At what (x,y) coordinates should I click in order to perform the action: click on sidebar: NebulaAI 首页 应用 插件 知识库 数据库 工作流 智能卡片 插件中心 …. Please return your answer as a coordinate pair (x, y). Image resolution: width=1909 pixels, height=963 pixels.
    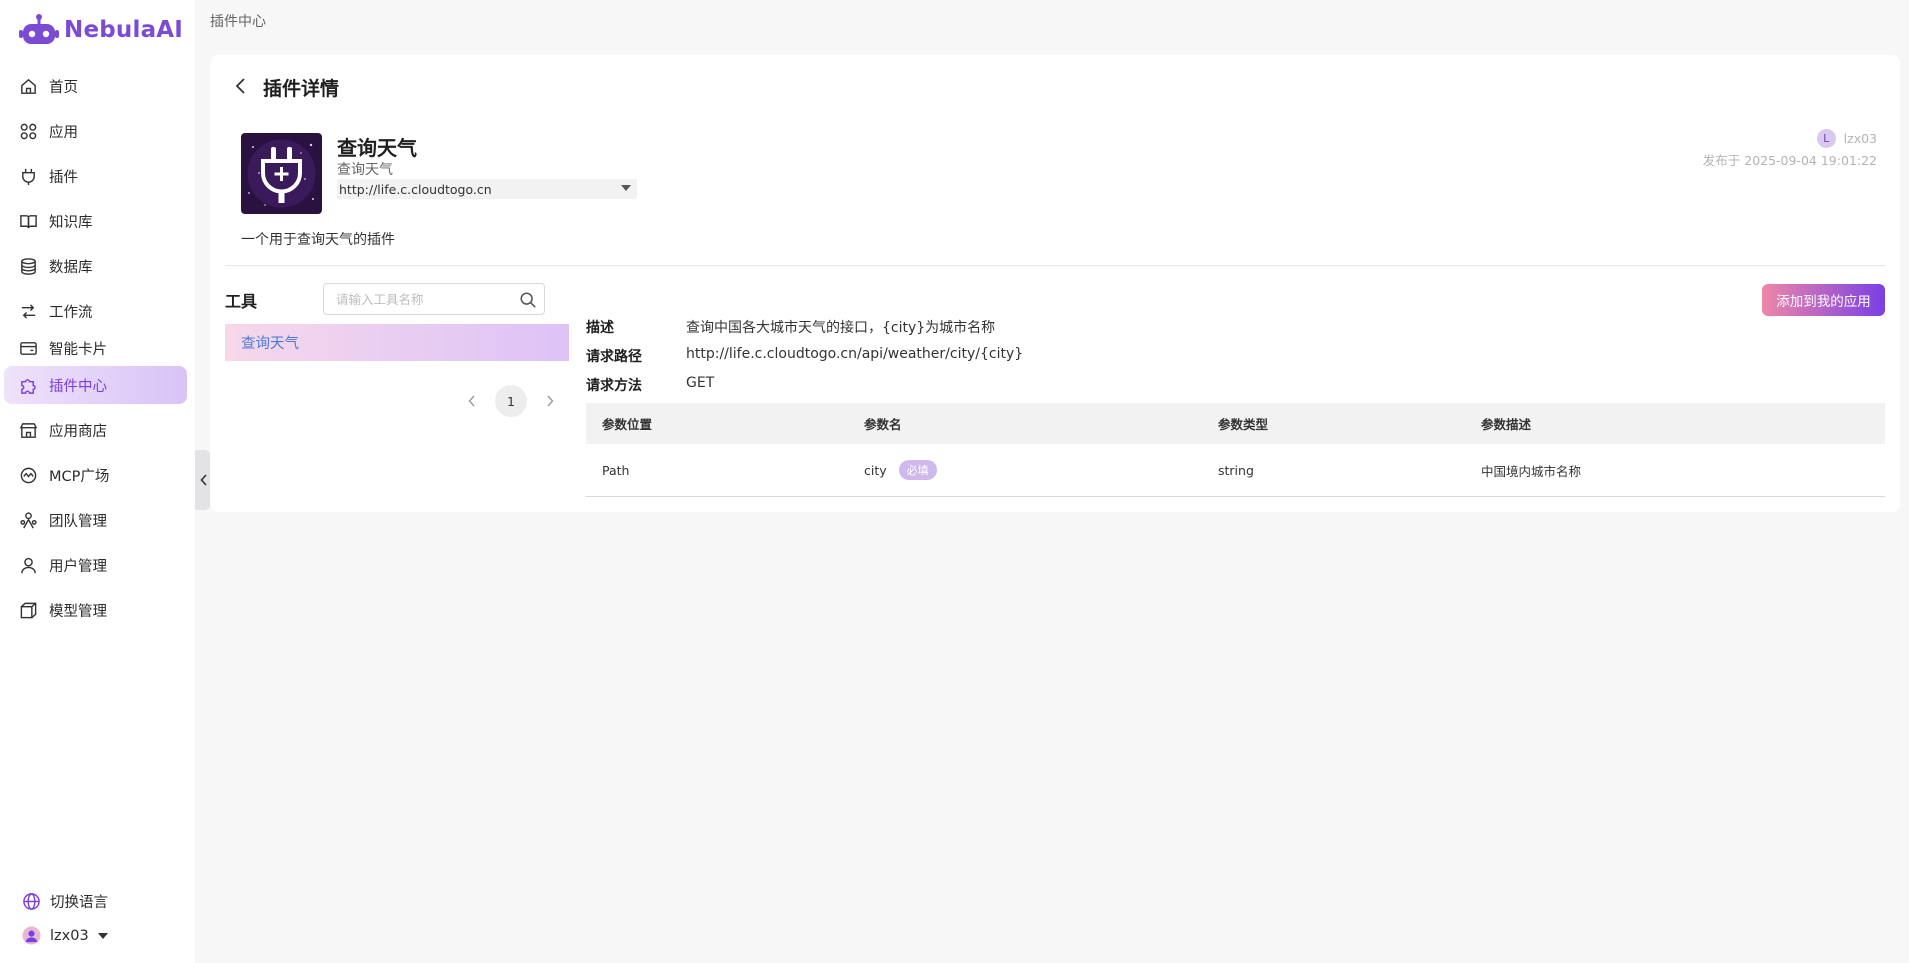
    Looking at the image, I should click on (97, 481).